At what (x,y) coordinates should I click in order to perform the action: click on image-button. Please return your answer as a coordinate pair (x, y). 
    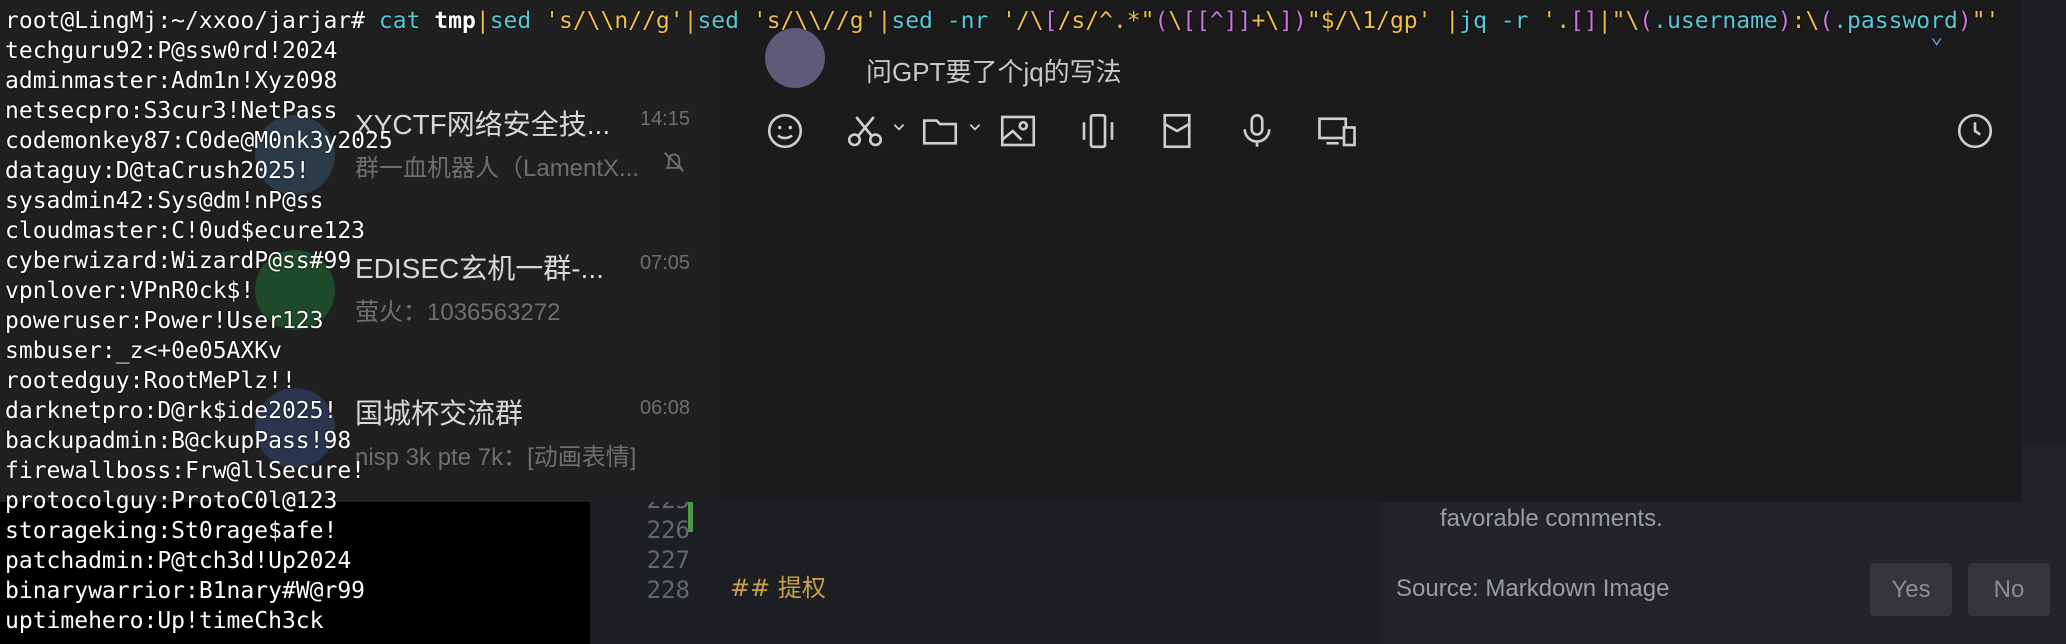
    Looking at the image, I should click on (1018, 131).